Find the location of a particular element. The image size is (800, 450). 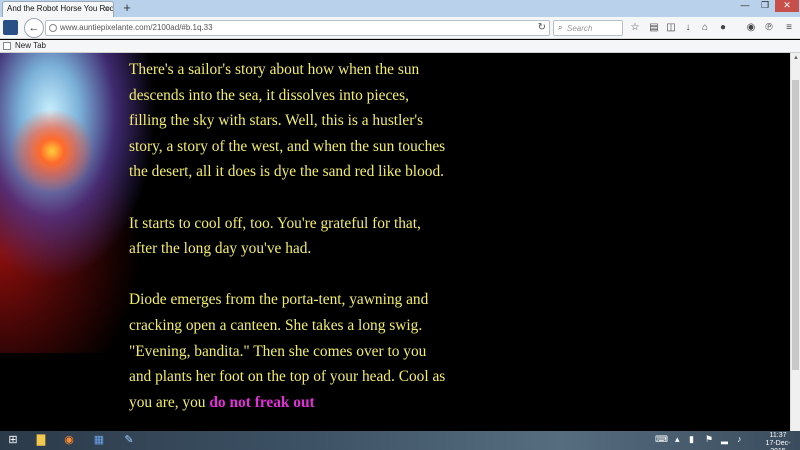

star-icon: ☆ is located at coordinates (635, 28).